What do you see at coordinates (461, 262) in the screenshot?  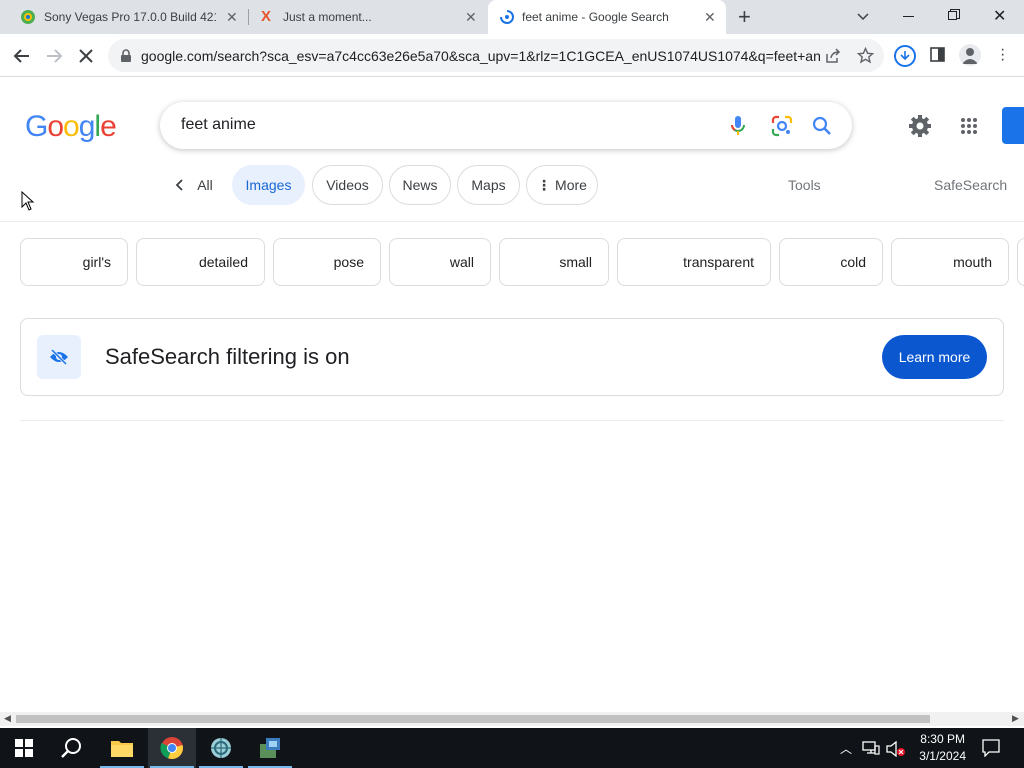 I see `chip-label: wall` at bounding box center [461, 262].